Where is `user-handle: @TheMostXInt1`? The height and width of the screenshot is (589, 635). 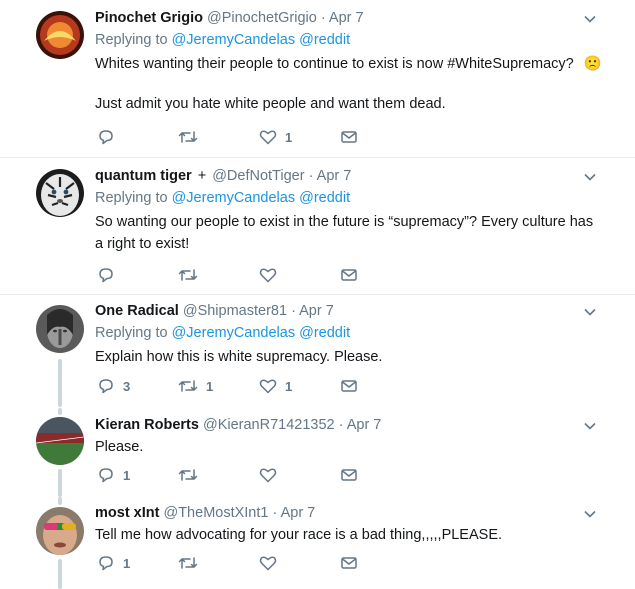
user-handle: @TheMostXInt1 is located at coordinates (215, 513).